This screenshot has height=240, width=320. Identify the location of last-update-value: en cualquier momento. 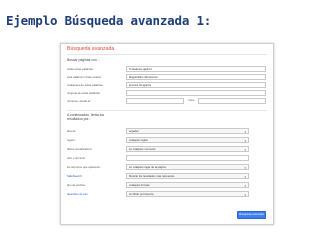
(142, 149).